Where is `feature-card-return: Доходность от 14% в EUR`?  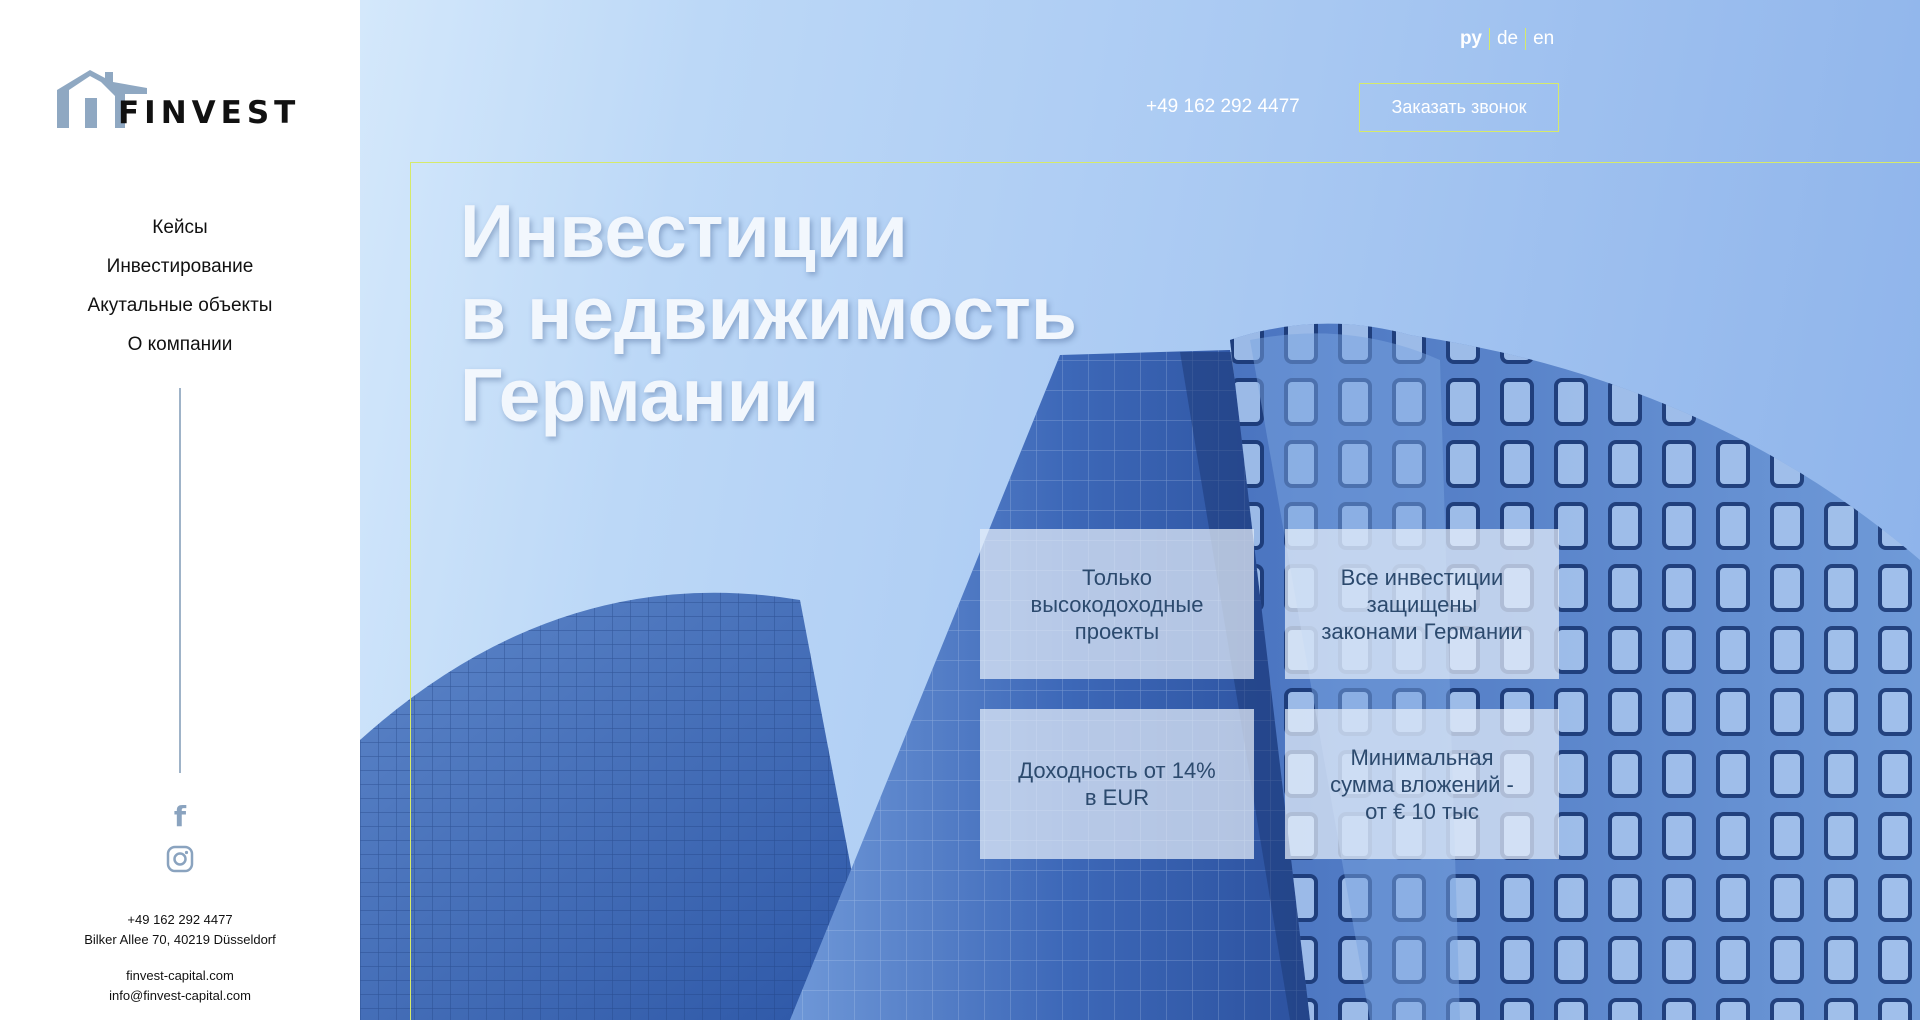 feature-card-return: Доходность от 14% в EUR is located at coordinates (1117, 784).